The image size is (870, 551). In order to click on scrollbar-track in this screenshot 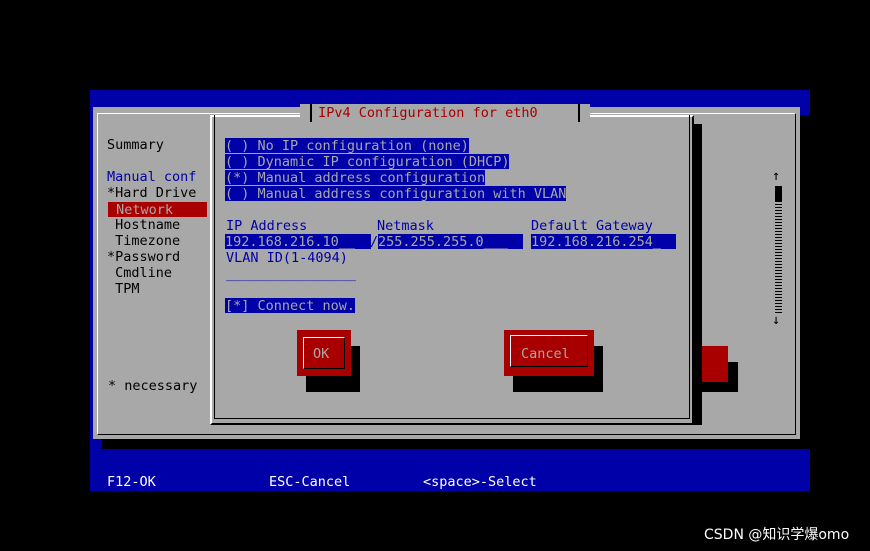, I will do `click(778, 250)`.